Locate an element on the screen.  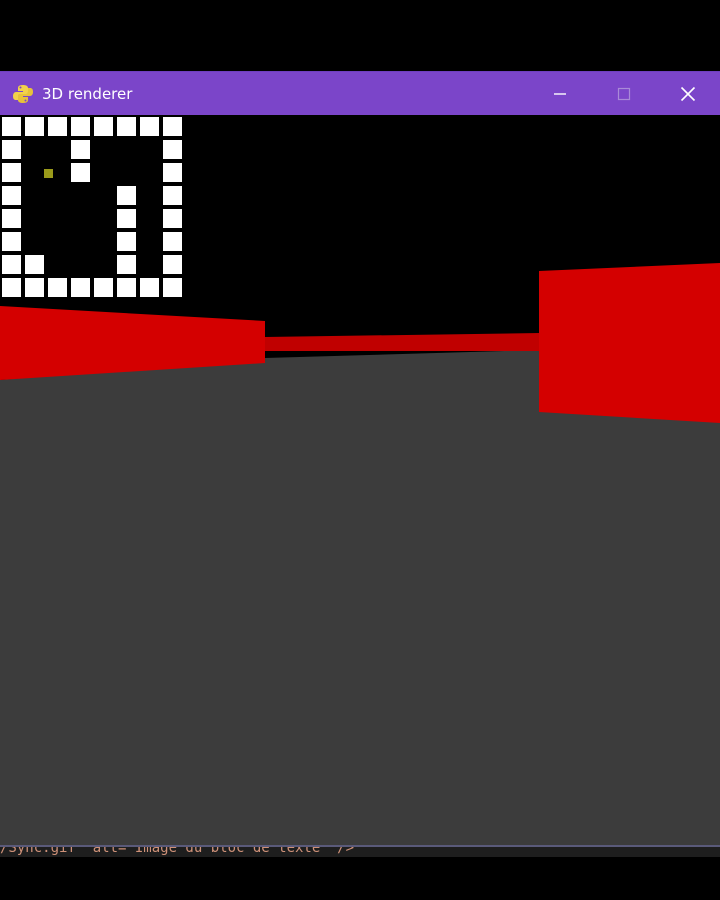
minimize-icon is located at coordinates (560, 93).